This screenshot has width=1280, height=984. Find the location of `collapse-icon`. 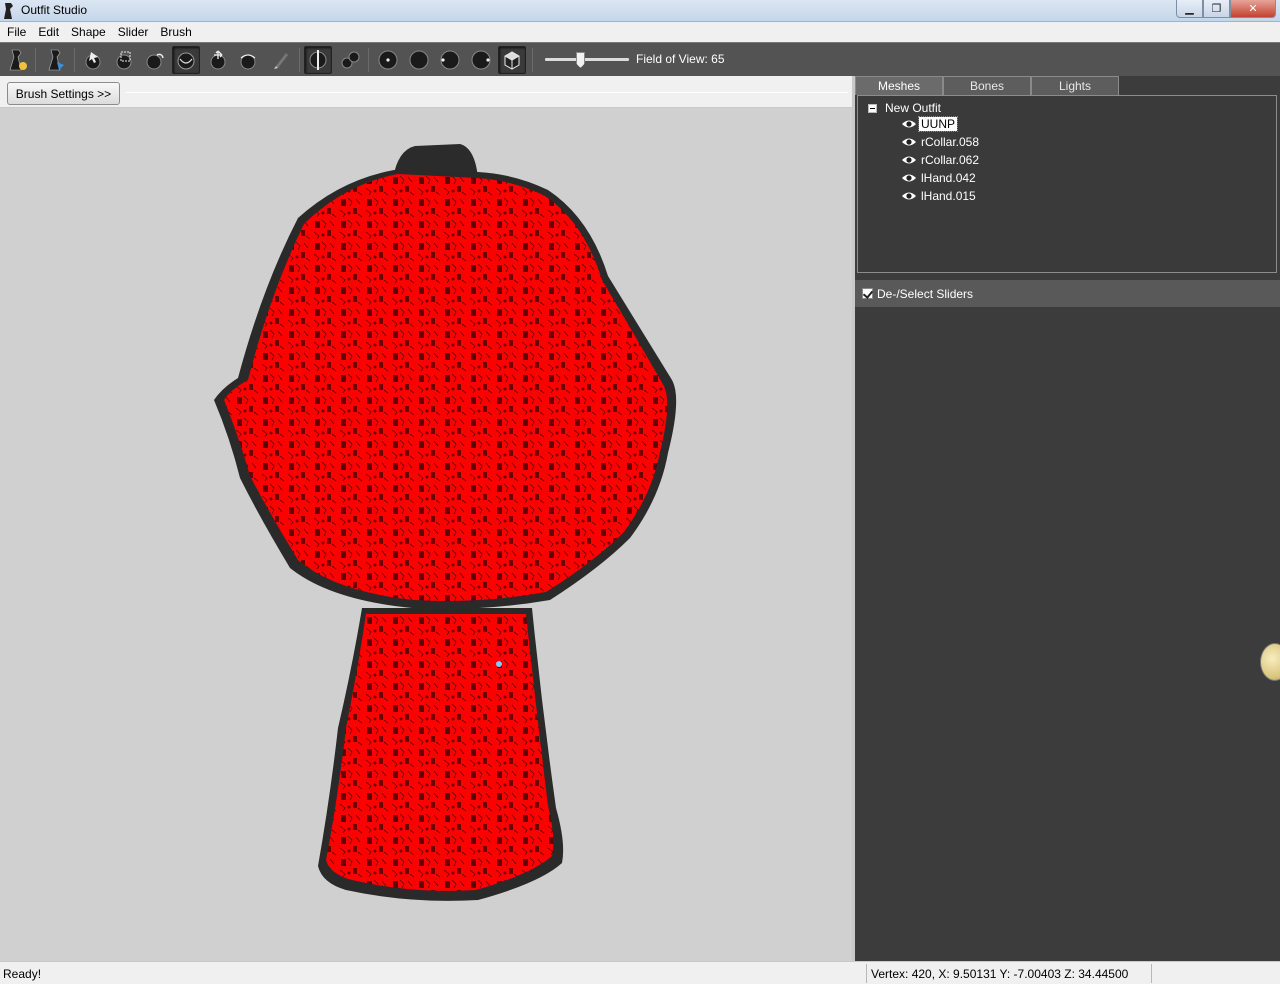

collapse-icon is located at coordinates (872, 108).